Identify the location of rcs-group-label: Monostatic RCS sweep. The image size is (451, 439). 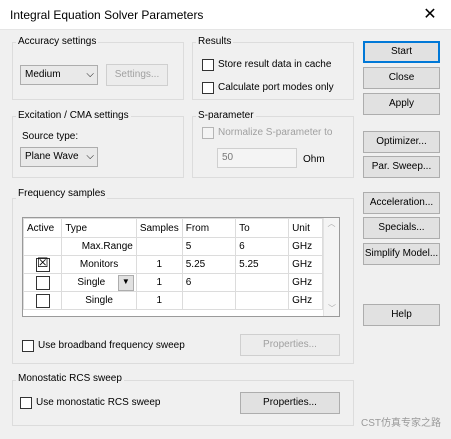
(70, 378).